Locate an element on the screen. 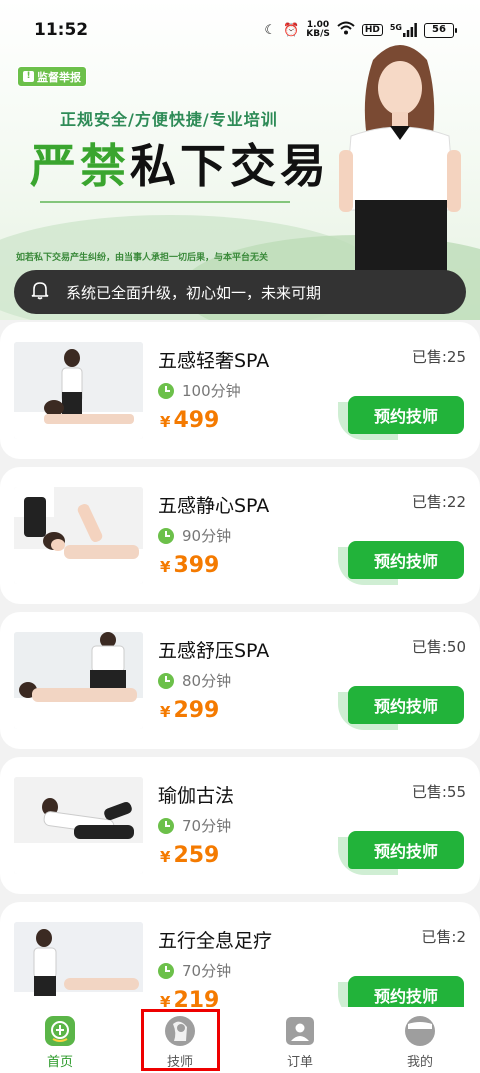 The height and width of the screenshot is (1073, 480). bottom-tab-bar: 首页 技师 订单 我的 is located at coordinates (240, 1040).